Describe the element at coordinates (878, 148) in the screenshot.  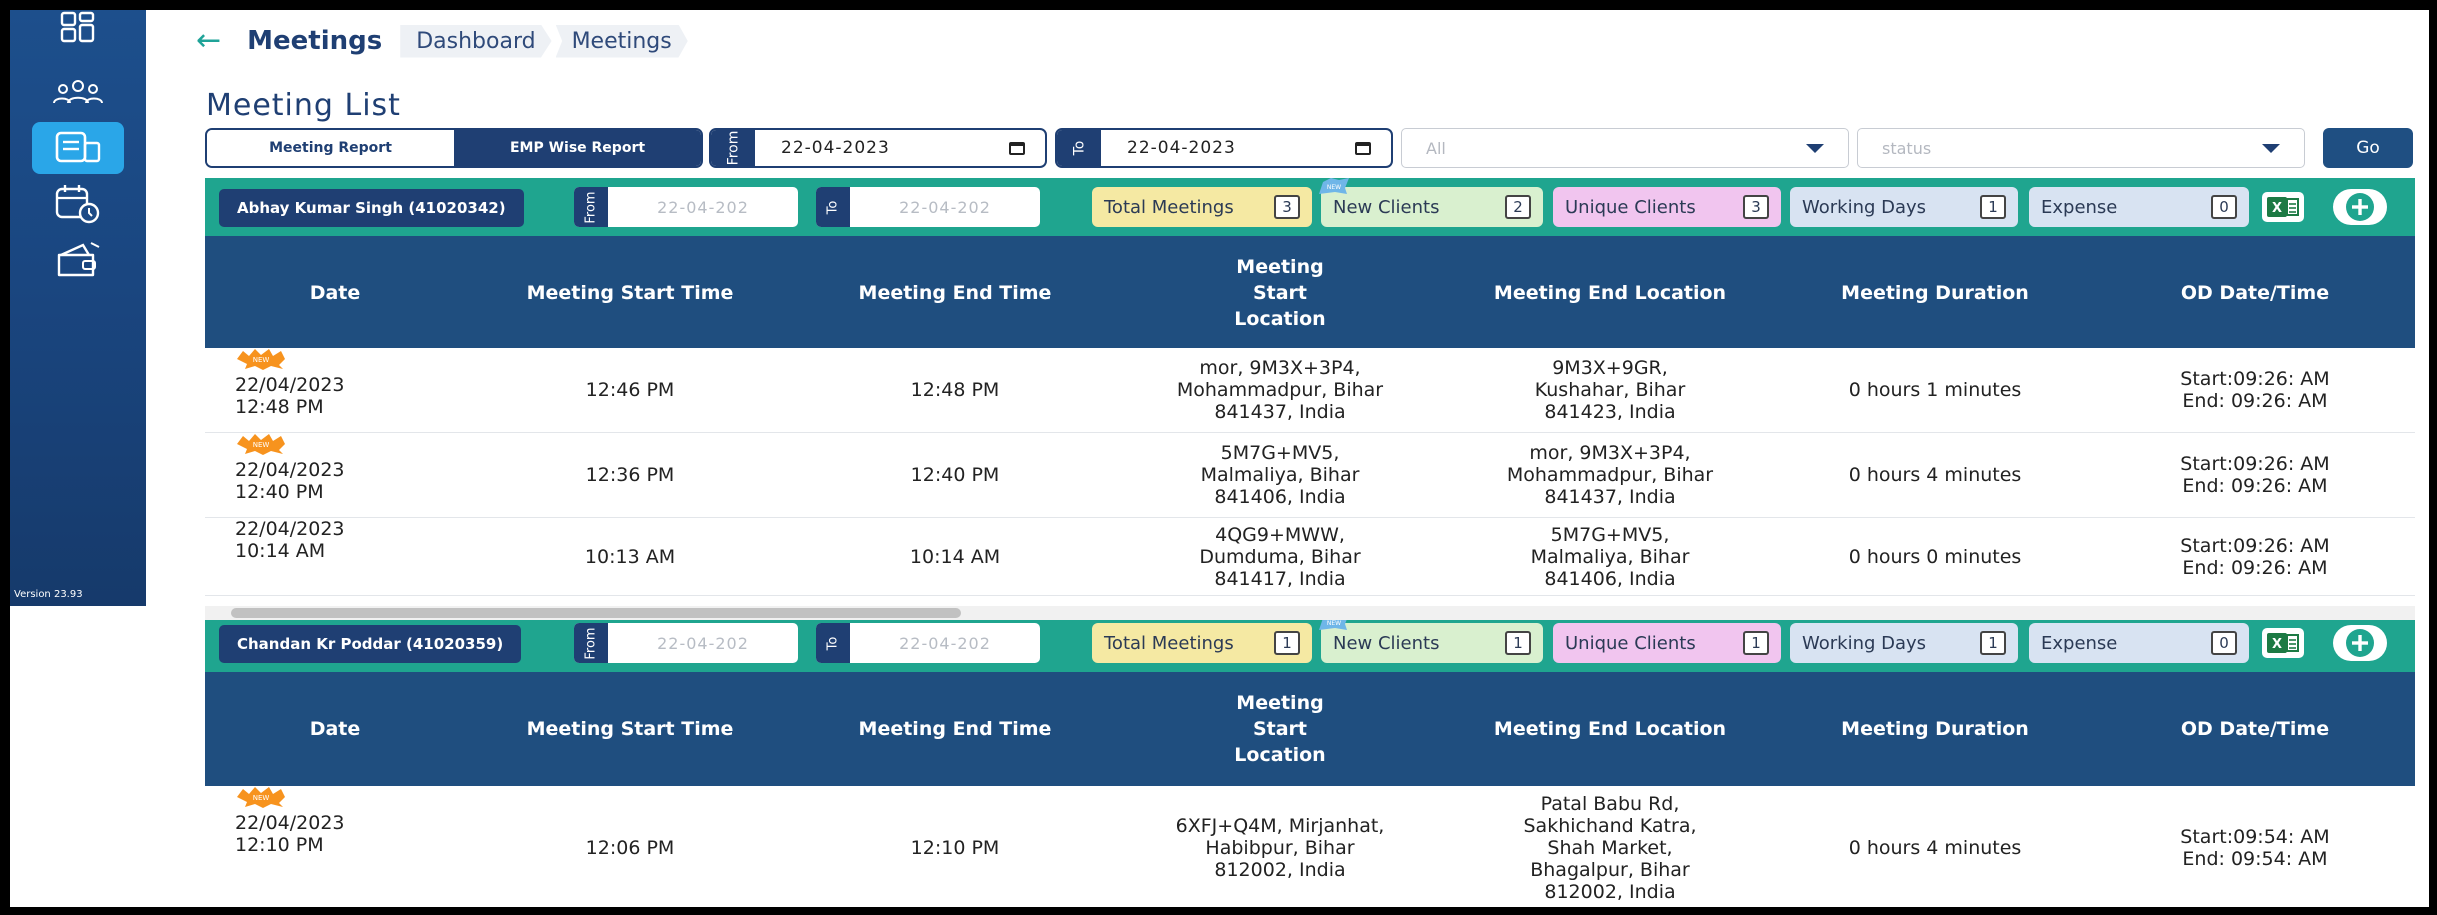
I see `from-date-field: From 22-04-2023` at that location.